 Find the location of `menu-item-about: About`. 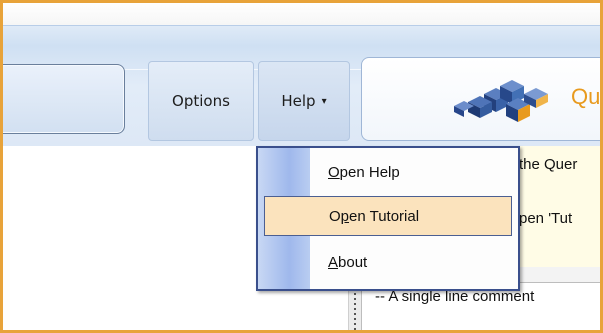

menu-item-about: About is located at coordinates (388, 262).